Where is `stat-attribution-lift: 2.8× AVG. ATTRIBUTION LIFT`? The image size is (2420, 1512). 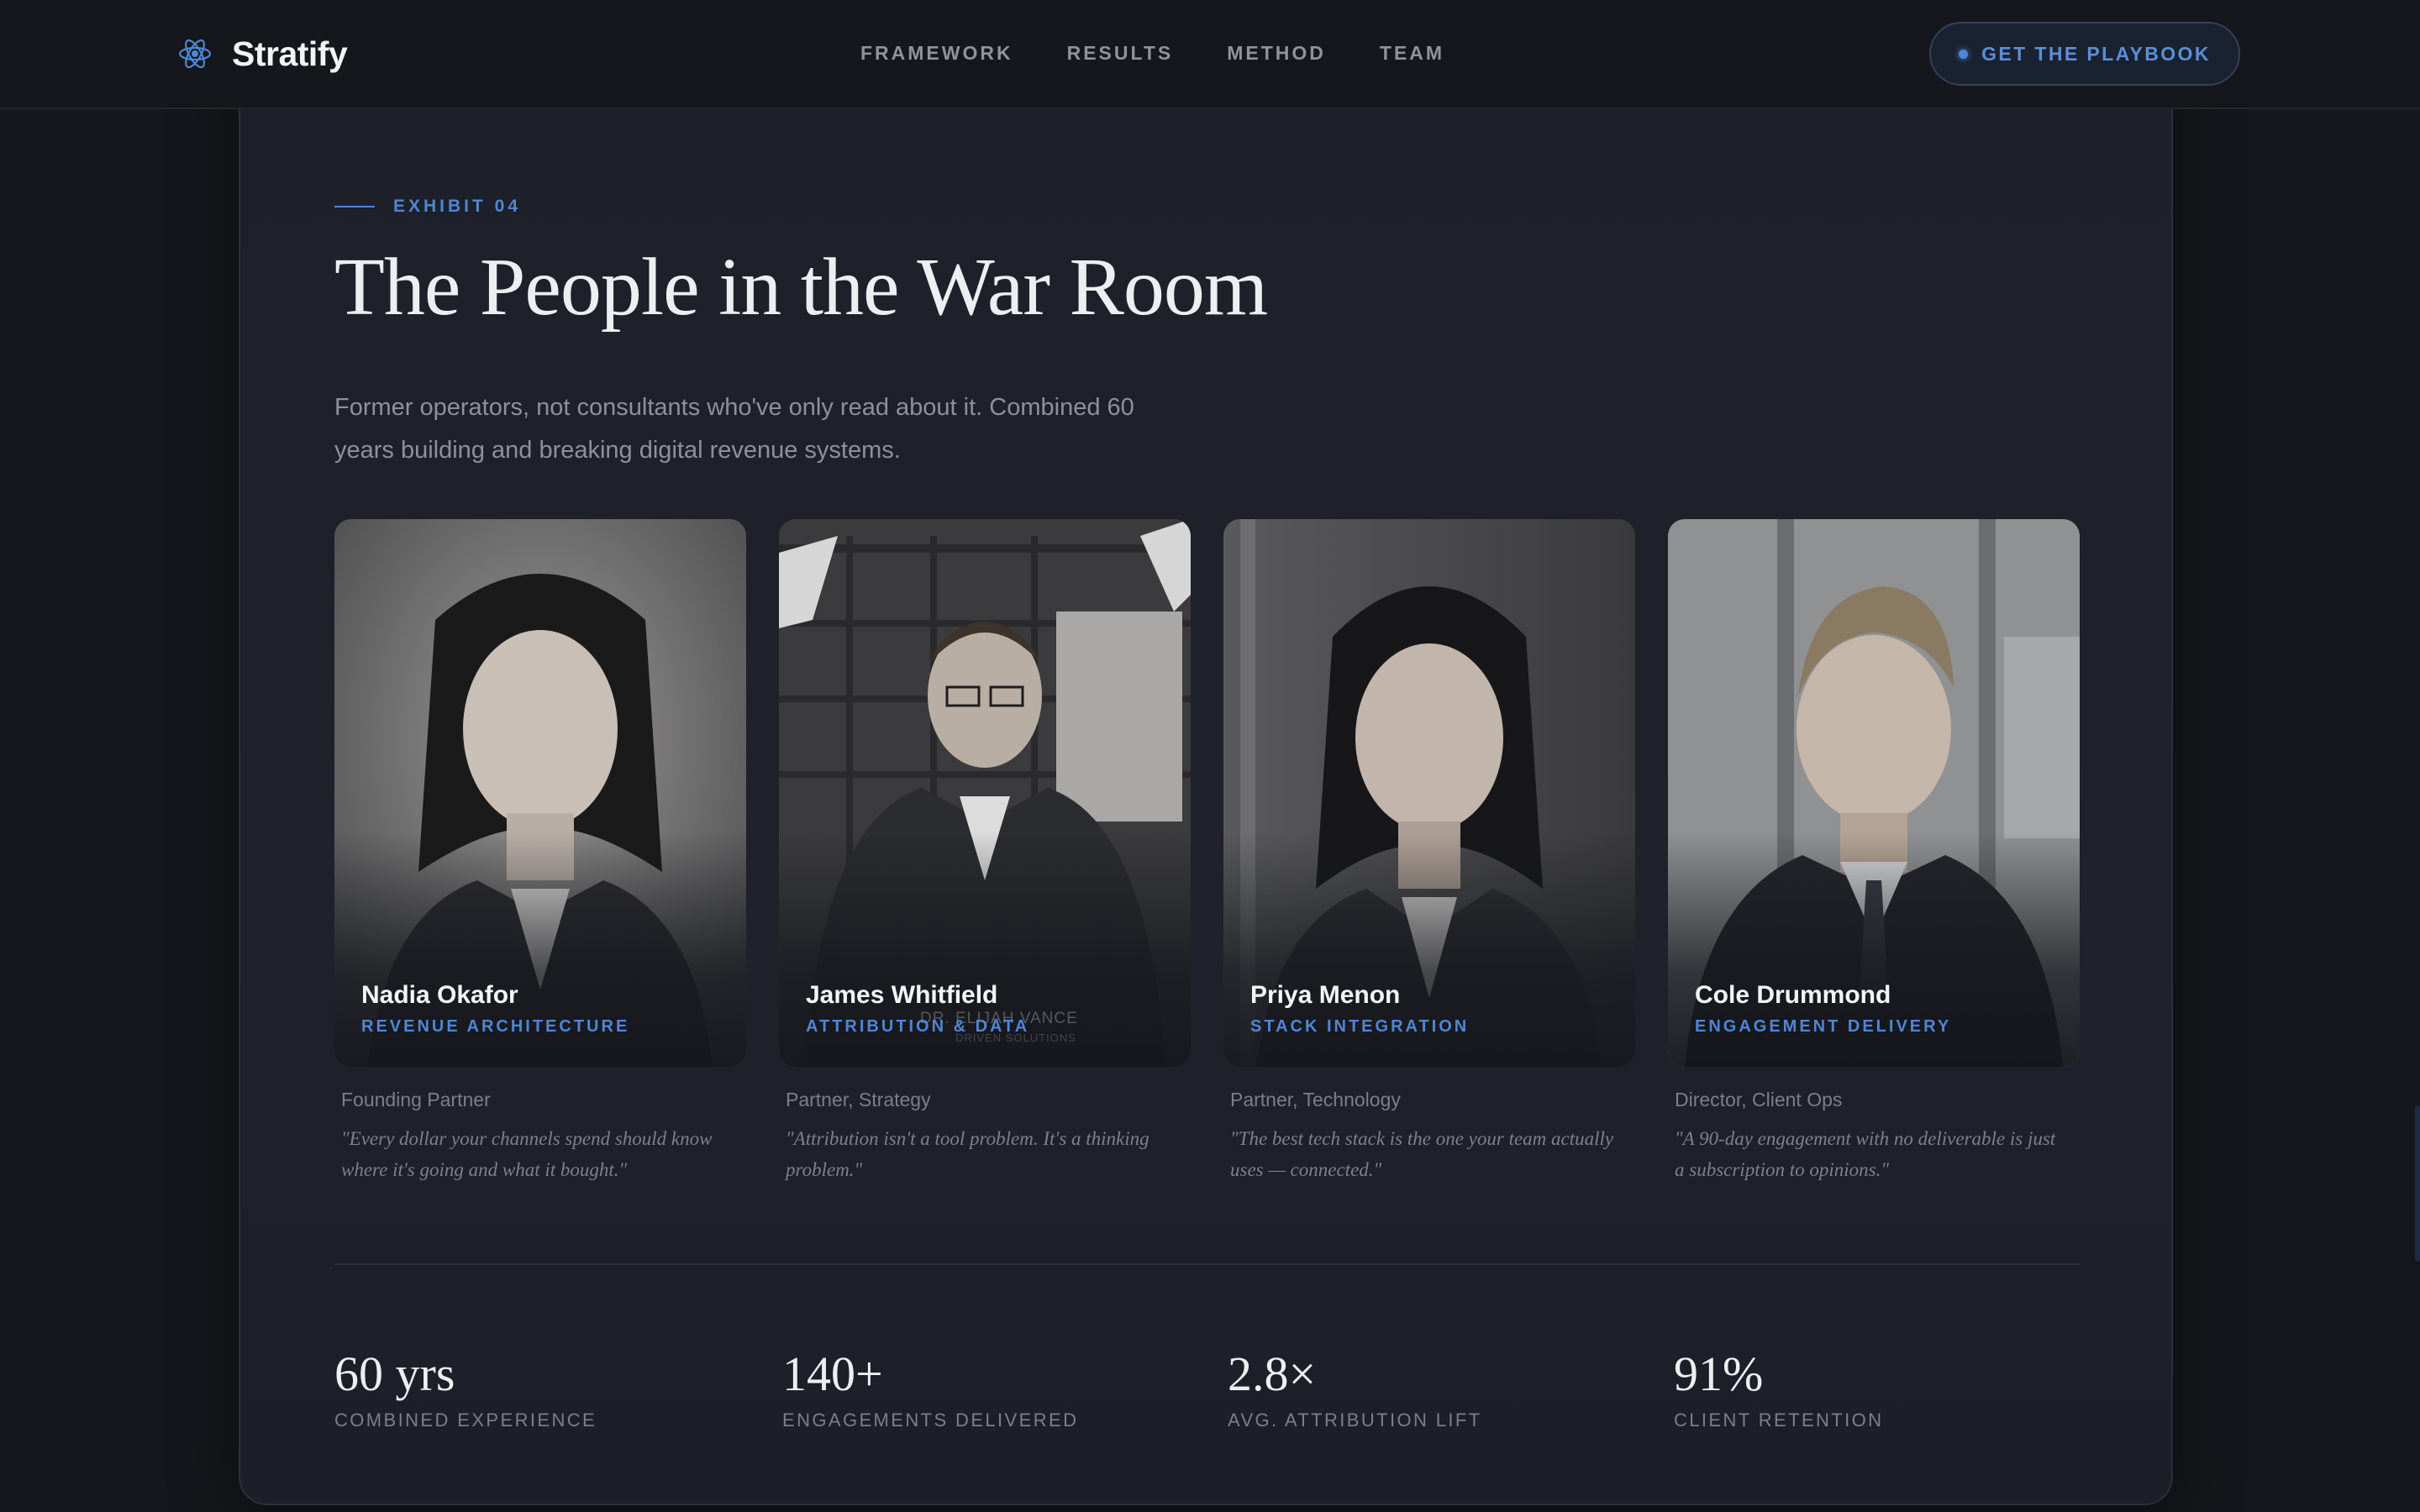
stat-attribution-lift: 2.8× AVG. ATTRIBUTION LIFT is located at coordinates (1355, 1389).